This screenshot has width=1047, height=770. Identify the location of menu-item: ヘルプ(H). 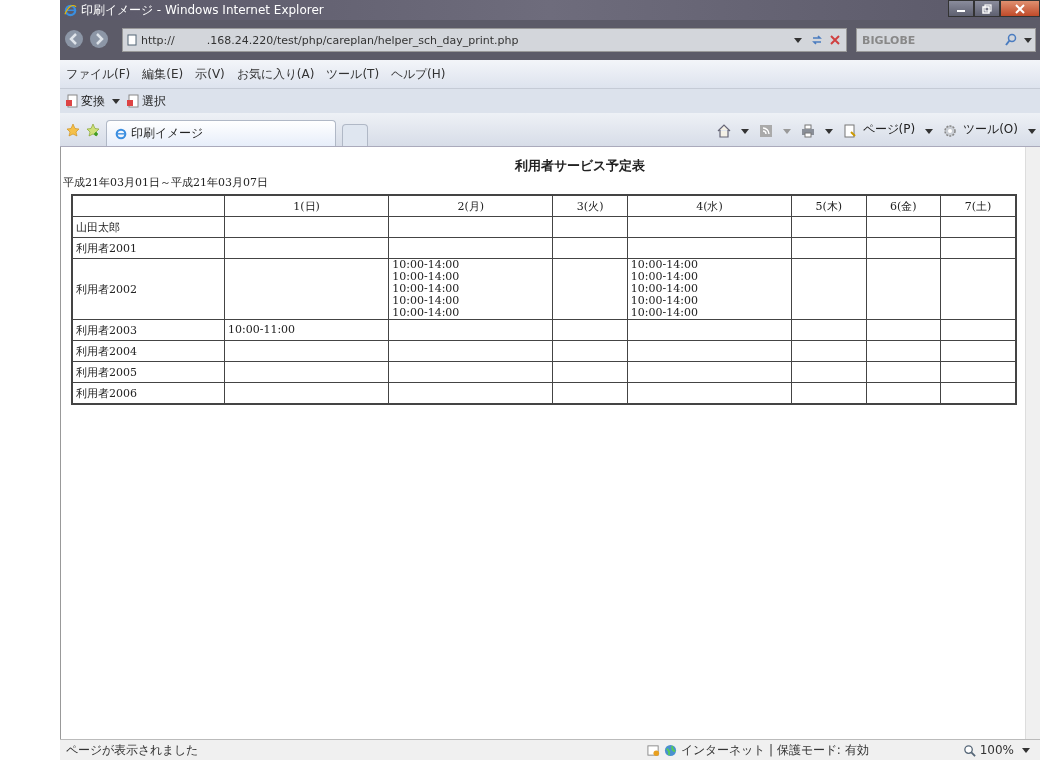
(418, 74).